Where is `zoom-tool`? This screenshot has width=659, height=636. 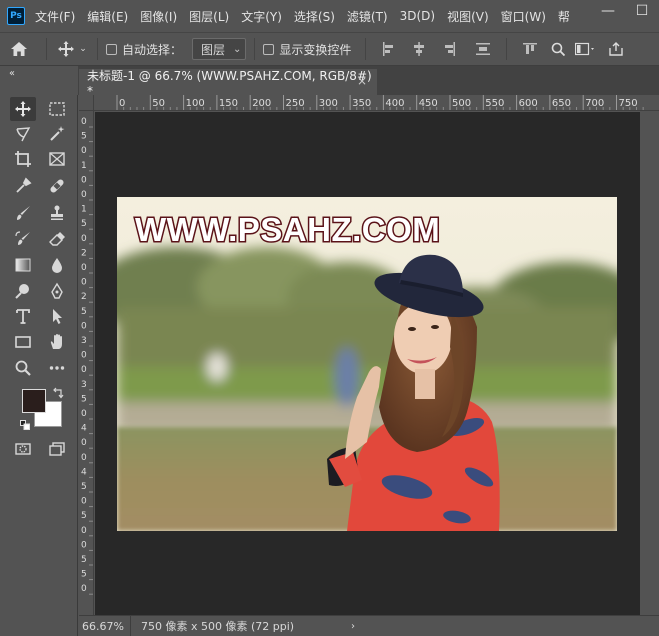 zoom-tool is located at coordinates (23, 368).